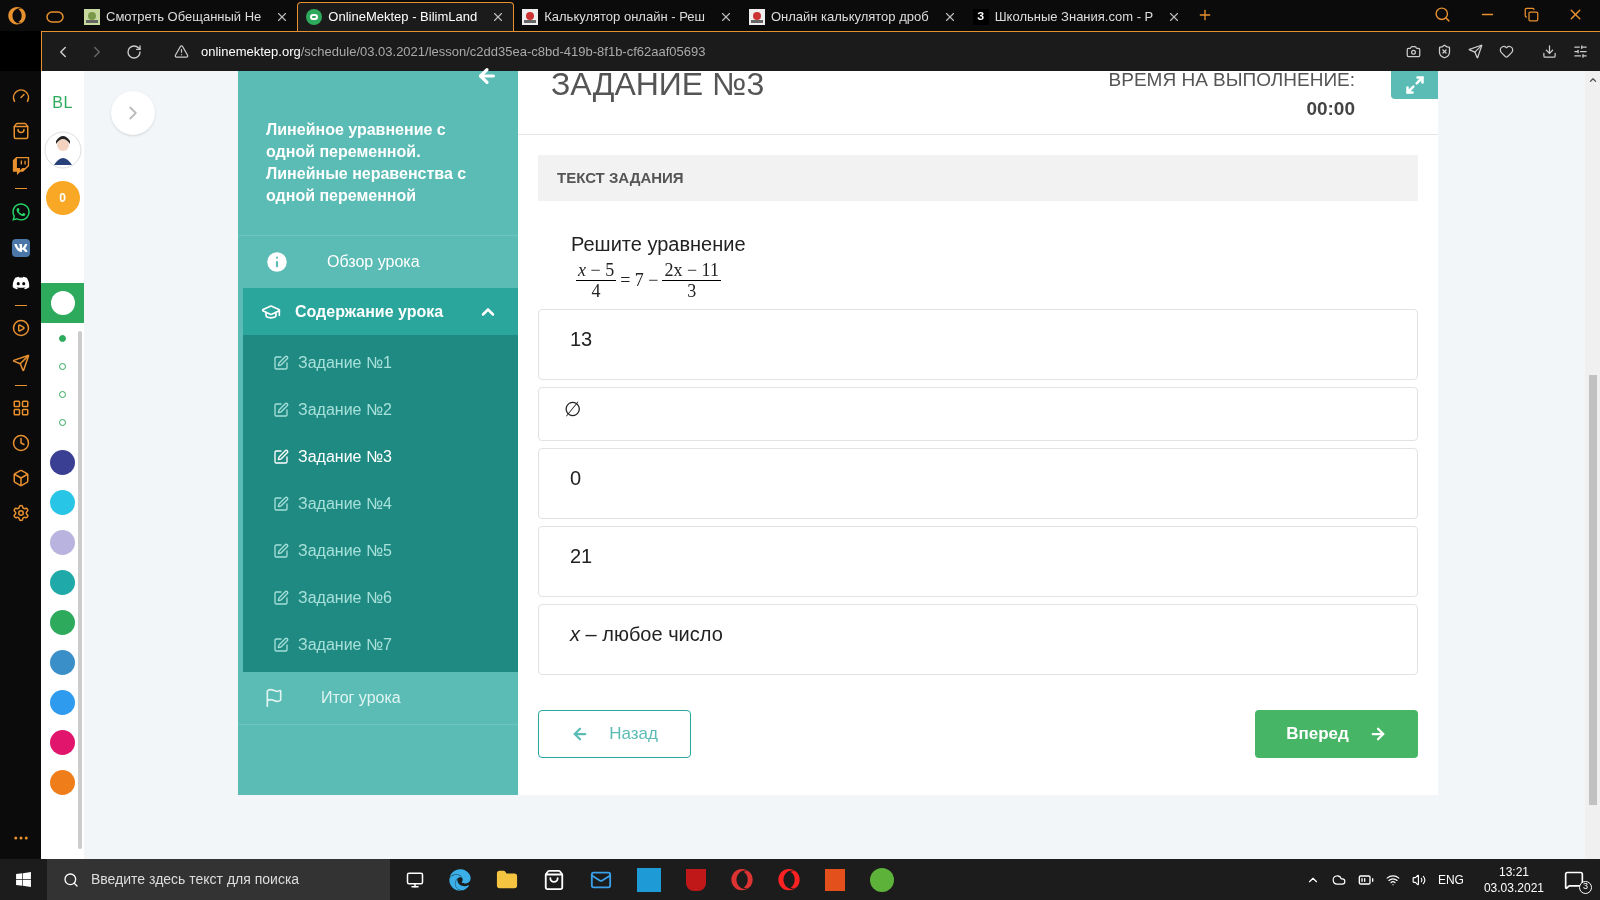 This screenshot has width=1600, height=900. Describe the element at coordinates (1549, 51) in the screenshot. I see `download-icon` at that location.